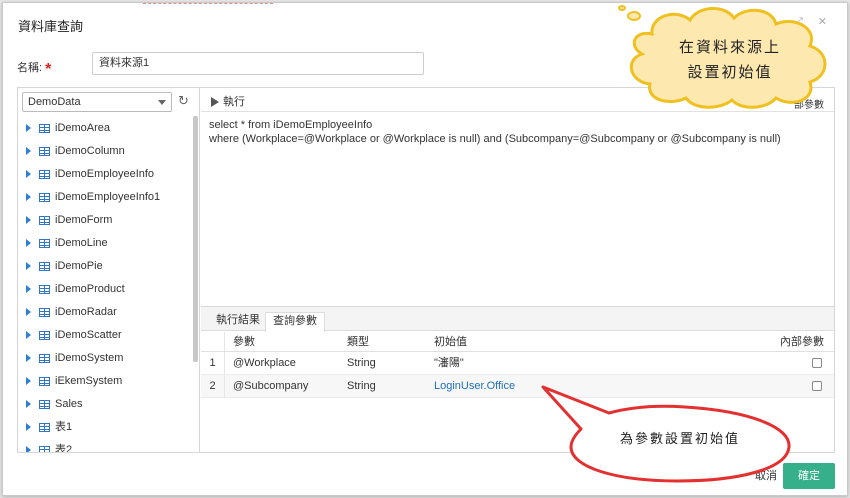 The image size is (850, 498). I want to click on tree-item-label: iDemoEmployeeInfo1, so click(108, 197).